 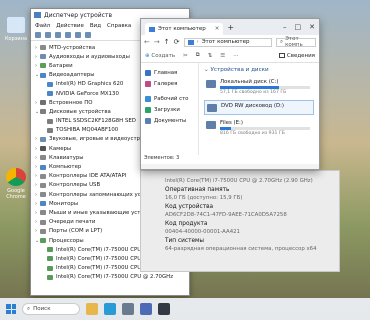 What do you see at coordinates (38, 35) in the screenshot?
I see `back-icon` at bounding box center [38, 35].